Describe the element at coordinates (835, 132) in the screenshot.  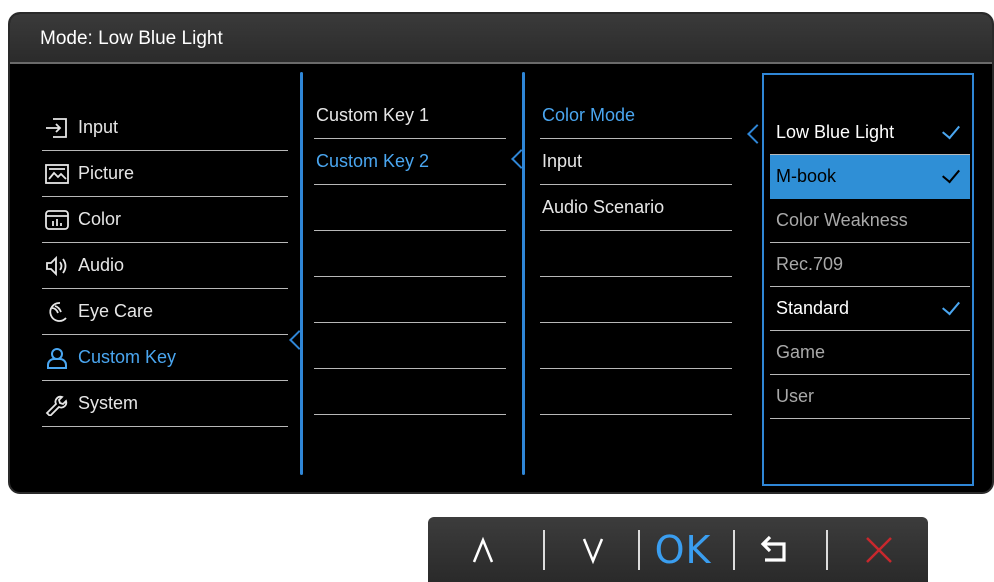
I see `option-label: Low Blue Light` at that location.